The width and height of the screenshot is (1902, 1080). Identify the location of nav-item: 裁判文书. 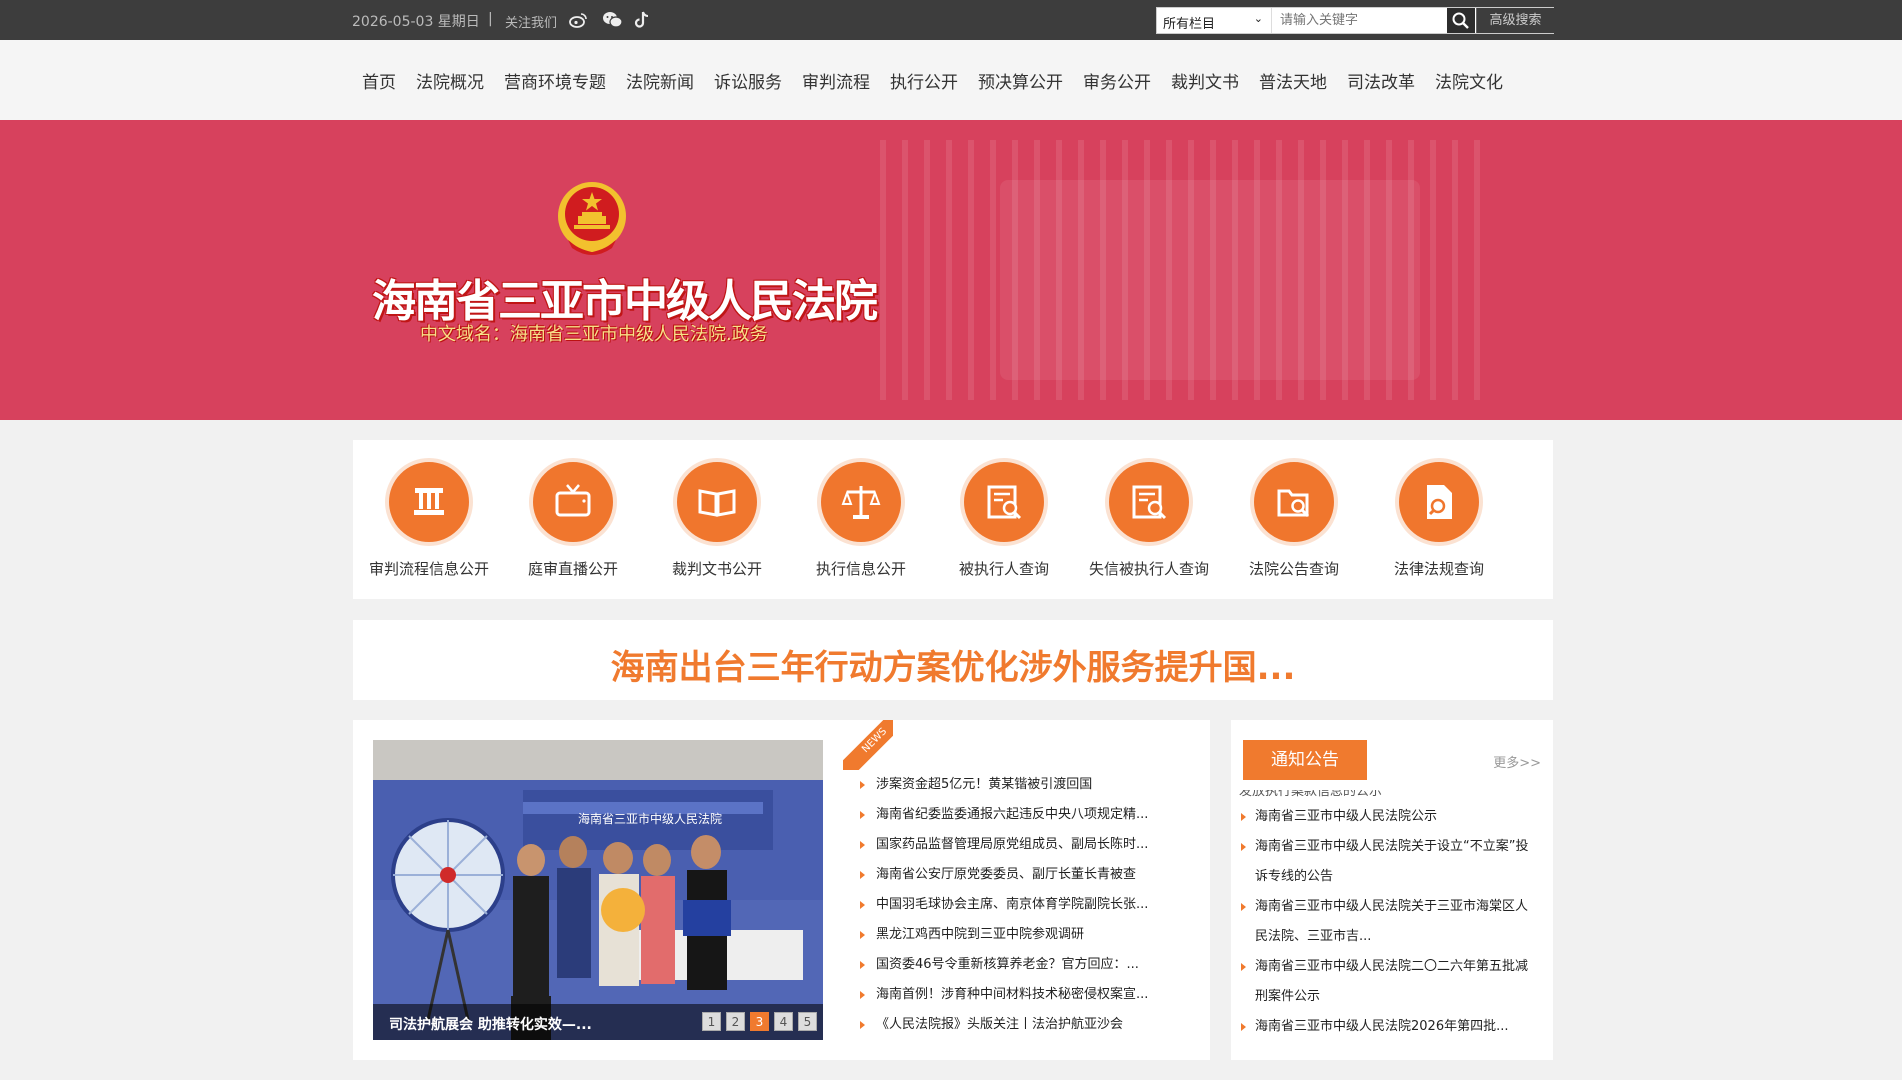
(1205, 80).